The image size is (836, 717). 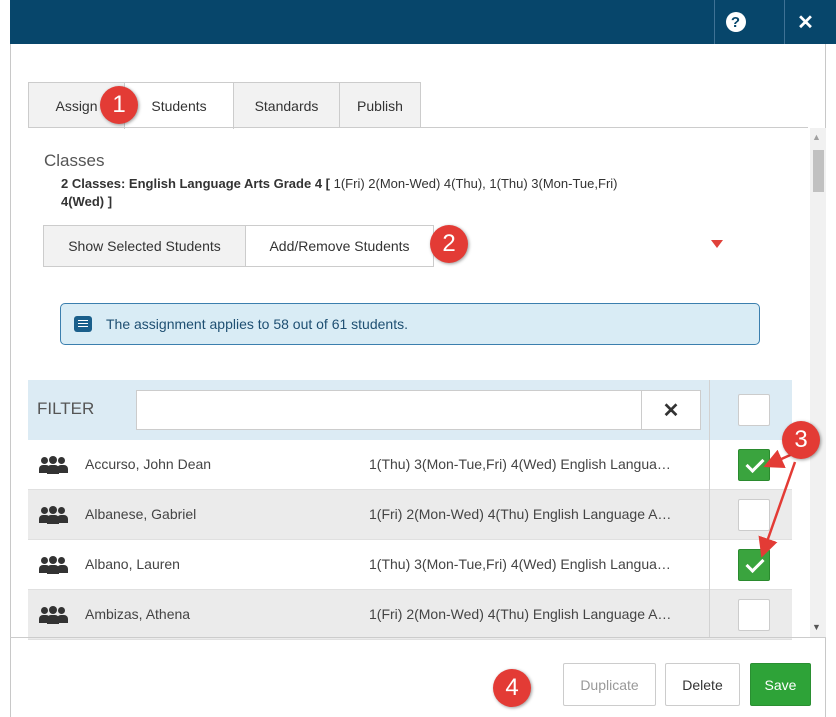 What do you see at coordinates (818, 171) in the screenshot?
I see `scrollbar-thumb` at bounding box center [818, 171].